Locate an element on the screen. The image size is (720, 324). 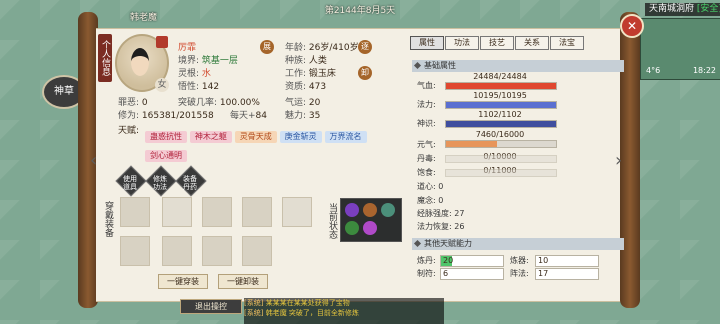
break-row: 突破几率: 100.00% is located at coordinates (219, 103).